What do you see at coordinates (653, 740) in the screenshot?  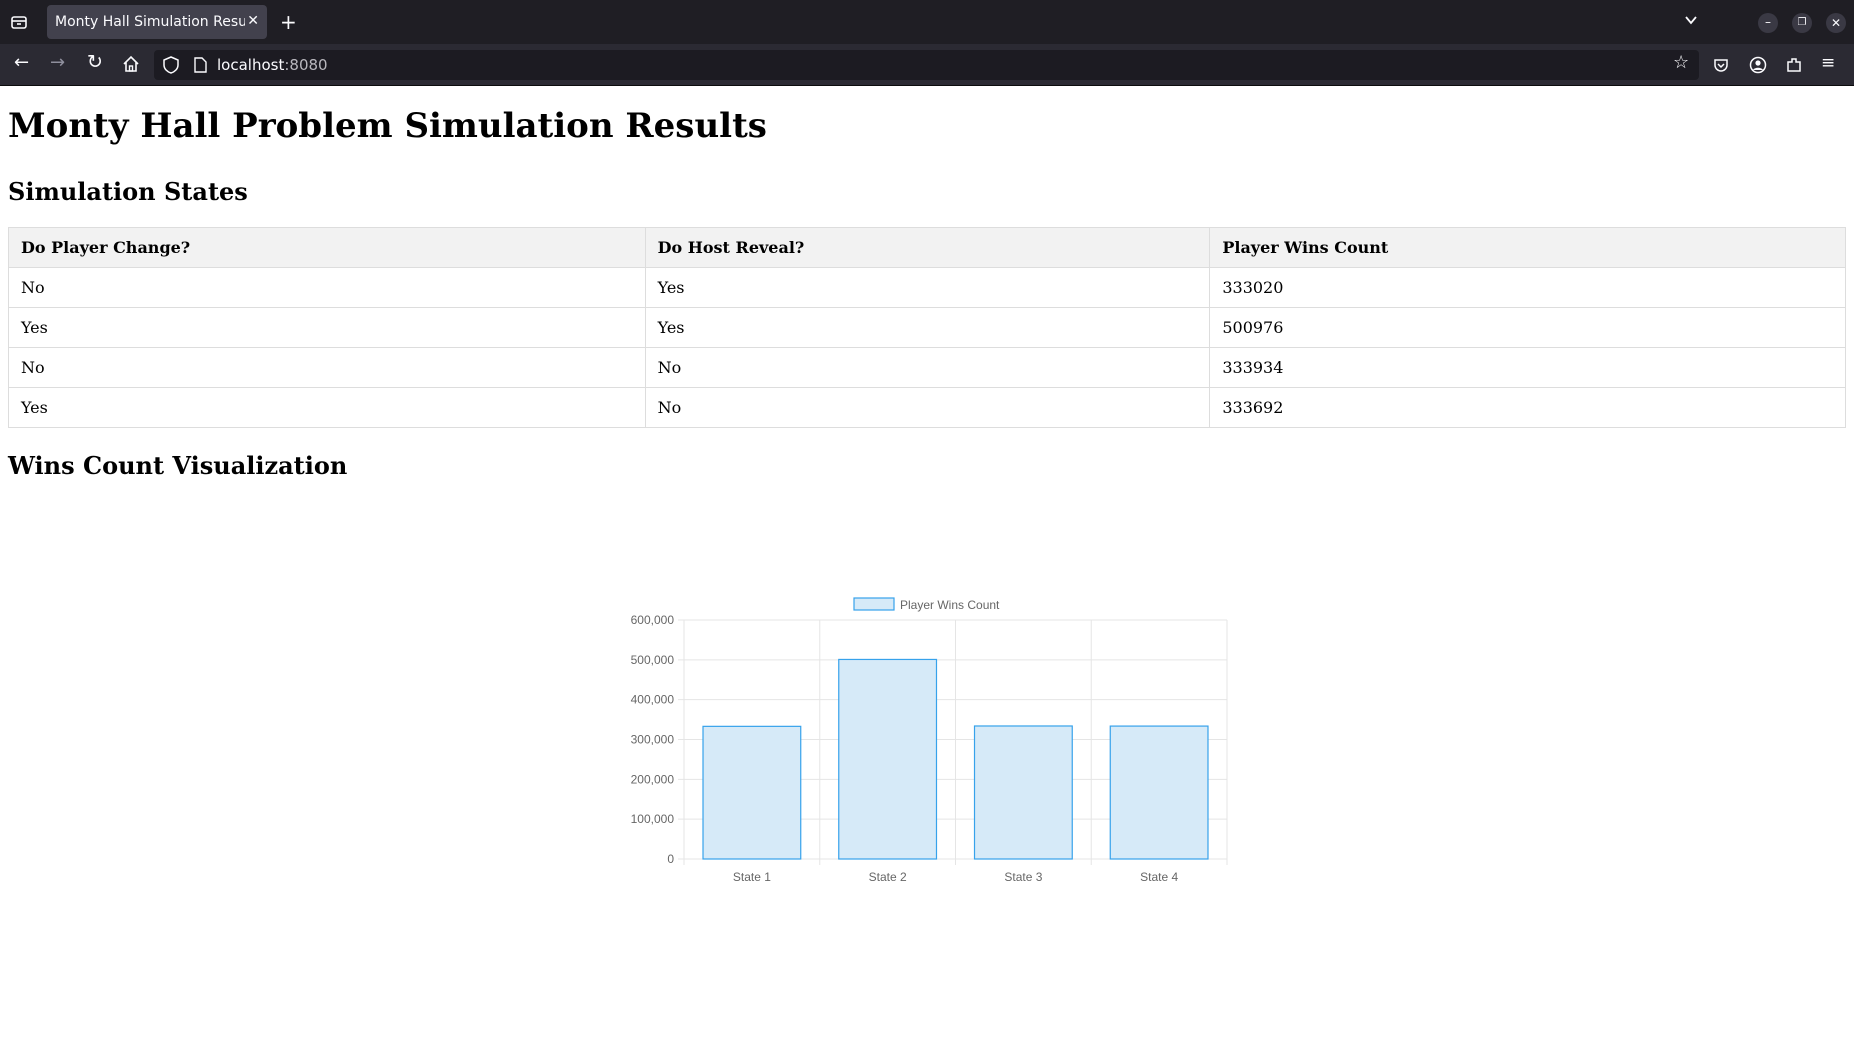 I see `y-tick-label: 300,000` at bounding box center [653, 740].